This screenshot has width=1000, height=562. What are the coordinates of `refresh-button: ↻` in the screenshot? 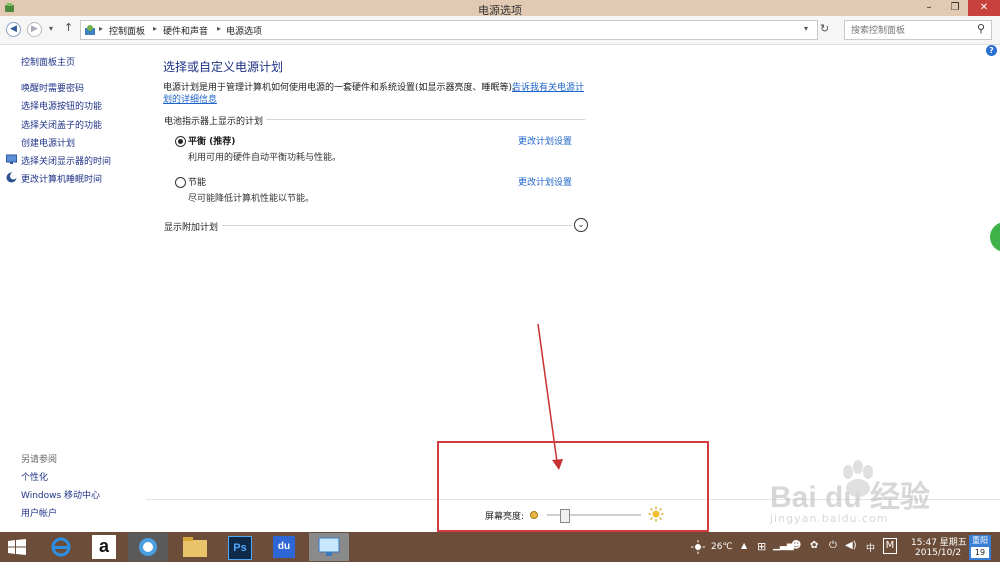 It's located at (824, 28).